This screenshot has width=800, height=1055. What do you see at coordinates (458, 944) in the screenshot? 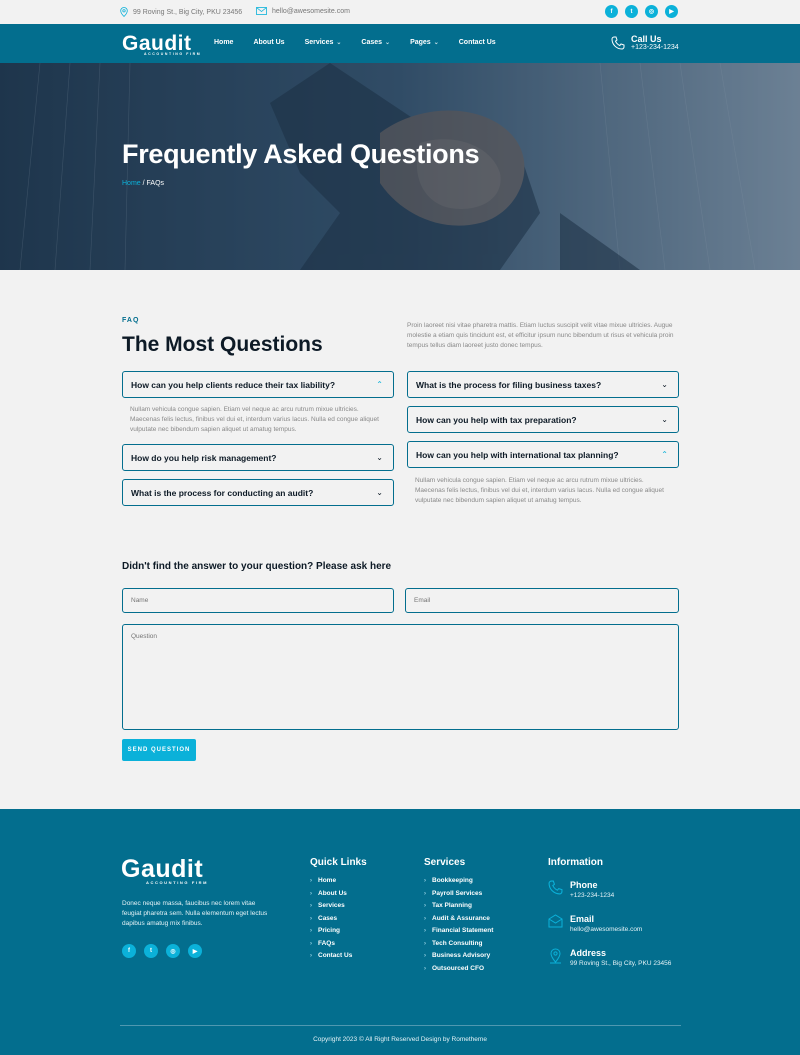
I see `footer-service-tech-consulting: › Tech Consulting` at bounding box center [458, 944].